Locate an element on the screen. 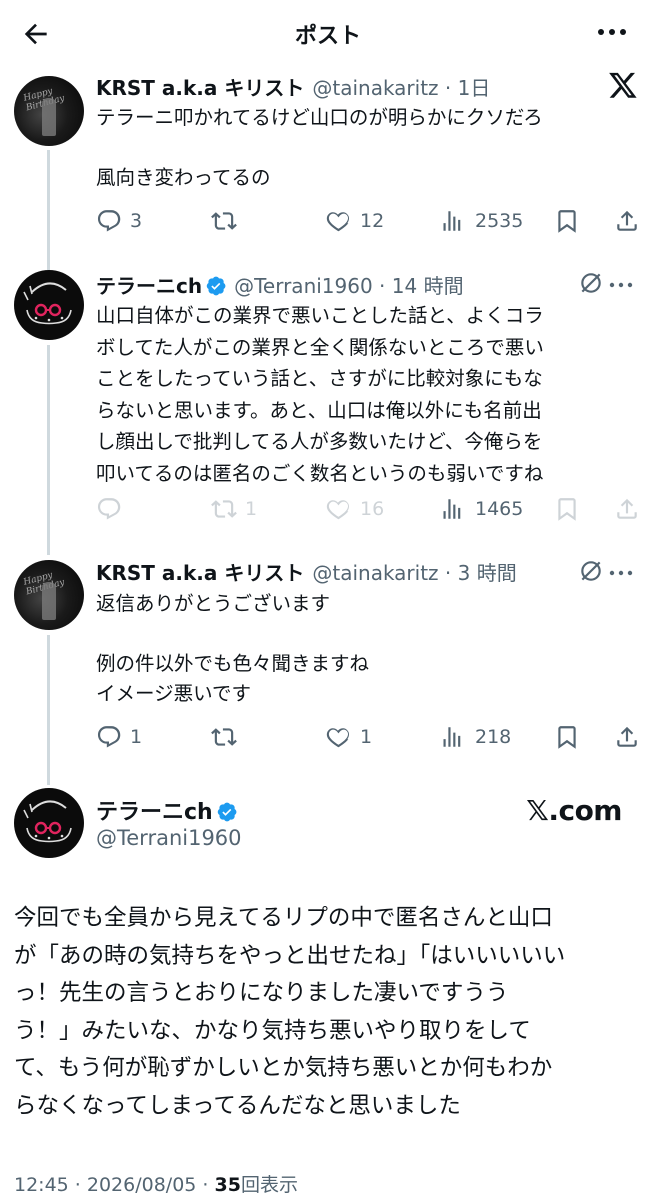 This screenshot has width=656, height=1200. like-count: 16 is located at coordinates (372, 509).